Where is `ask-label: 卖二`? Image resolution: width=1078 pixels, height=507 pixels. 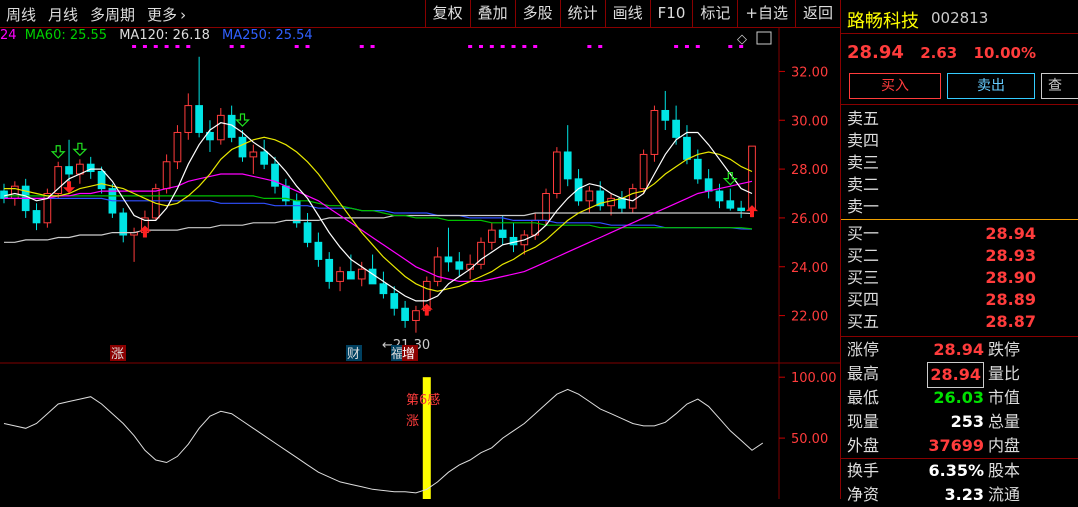
ask-label: 卖二 is located at coordinates (863, 184).